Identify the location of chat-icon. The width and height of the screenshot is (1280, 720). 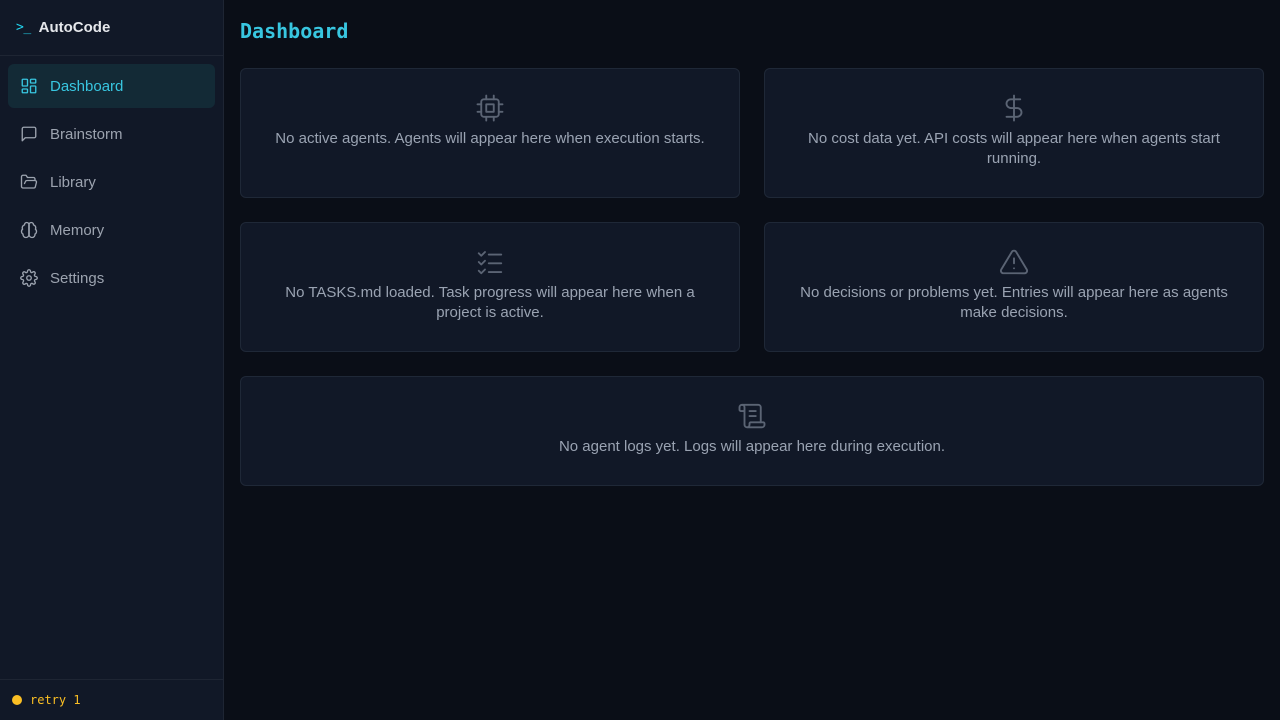
(29, 134).